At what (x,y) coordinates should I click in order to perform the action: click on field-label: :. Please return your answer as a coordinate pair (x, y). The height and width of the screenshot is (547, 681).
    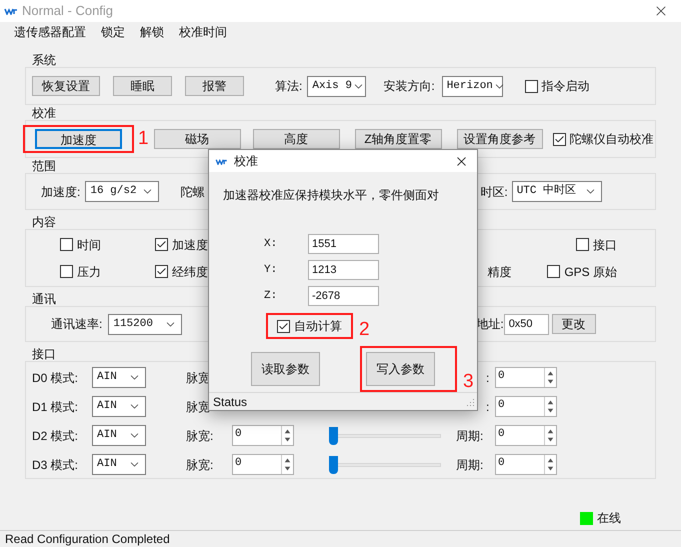
    Looking at the image, I should click on (488, 407).